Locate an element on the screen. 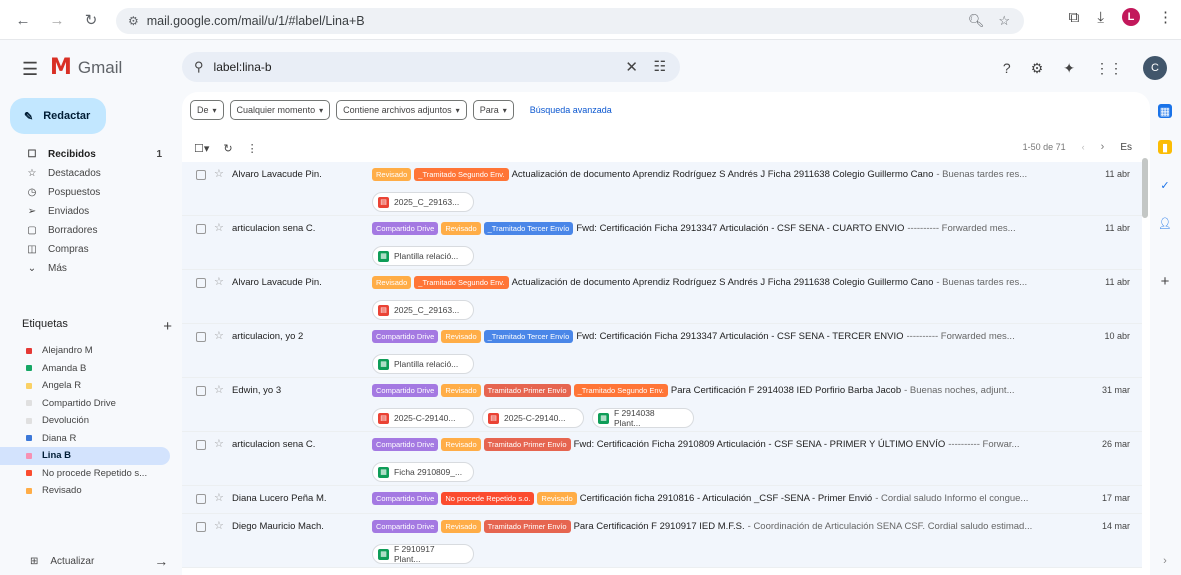  forward-icon: → is located at coordinates (57, 20).